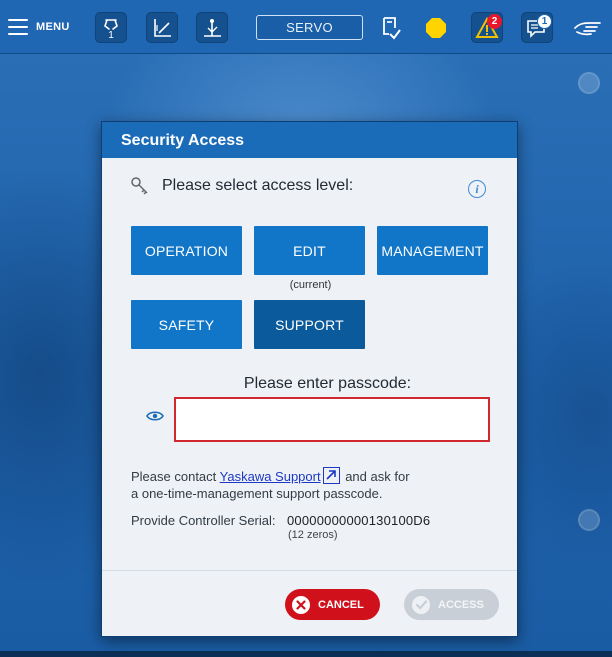 Image resolution: width=612 pixels, height=657 pixels. What do you see at coordinates (313, 535) in the screenshot?
I see `serial-note: (12 zeros)` at bounding box center [313, 535].